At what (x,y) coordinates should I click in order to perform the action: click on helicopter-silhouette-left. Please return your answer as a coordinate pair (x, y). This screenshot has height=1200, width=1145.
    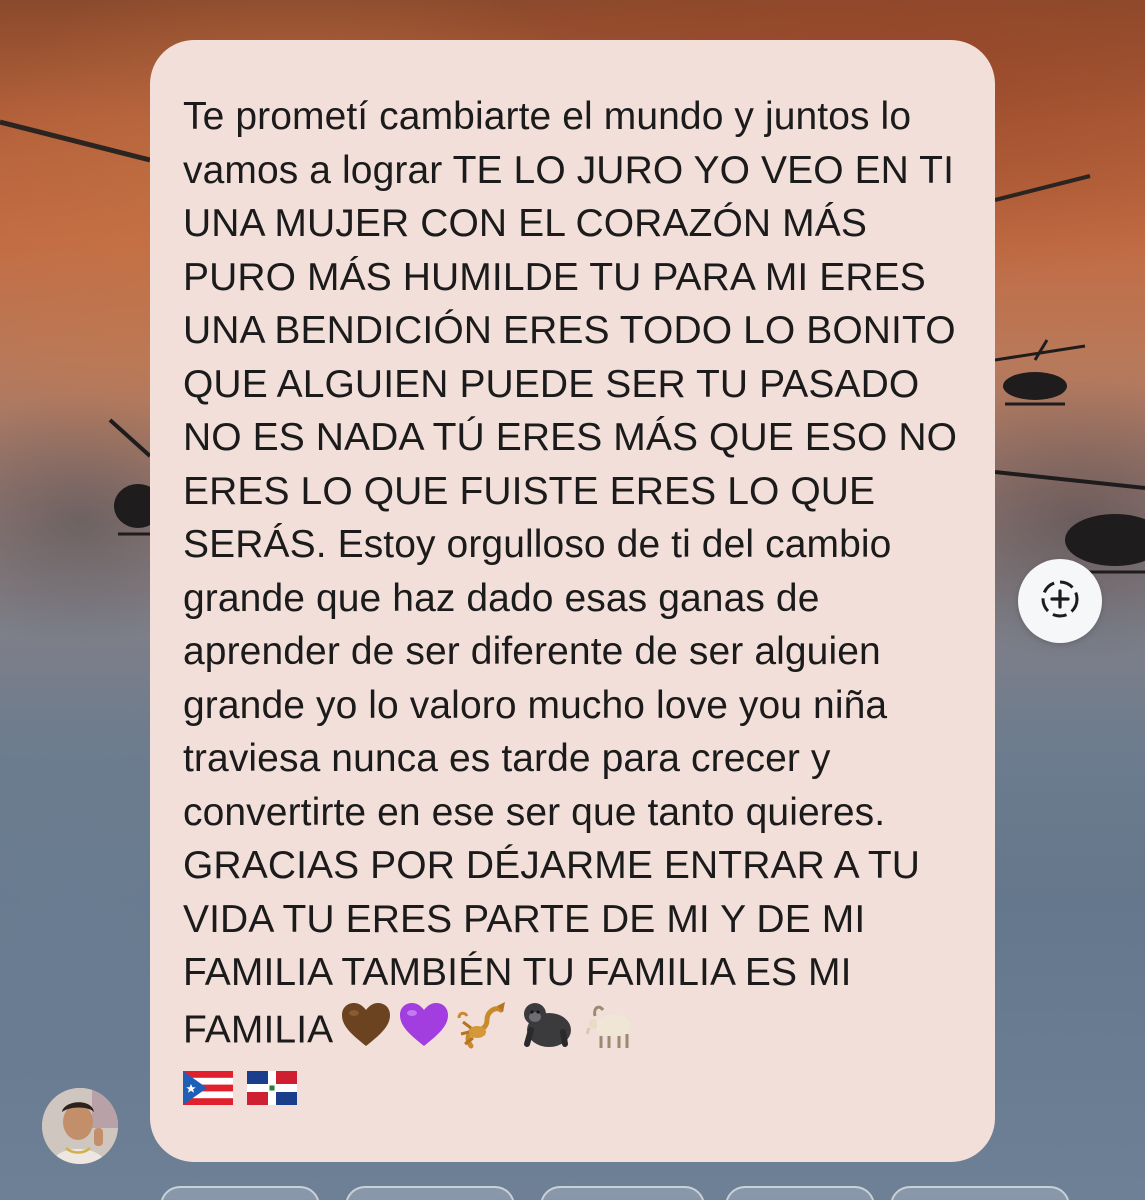
    Looking at the image, I should click on (75, 141).